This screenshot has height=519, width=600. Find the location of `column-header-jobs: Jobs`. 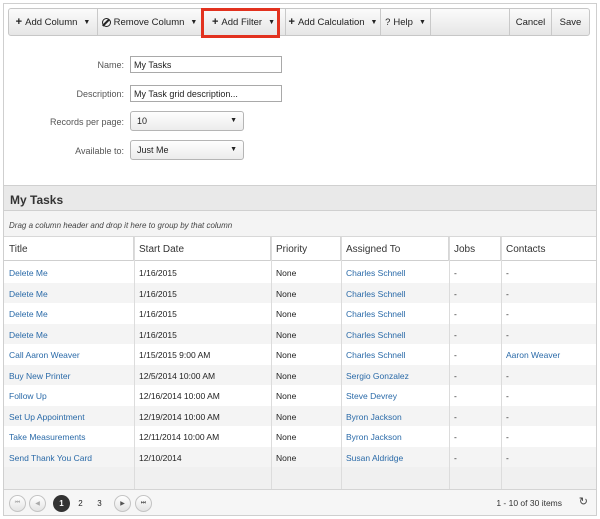

column-header-jobs: Jobs is located at coordinates (475, 249).